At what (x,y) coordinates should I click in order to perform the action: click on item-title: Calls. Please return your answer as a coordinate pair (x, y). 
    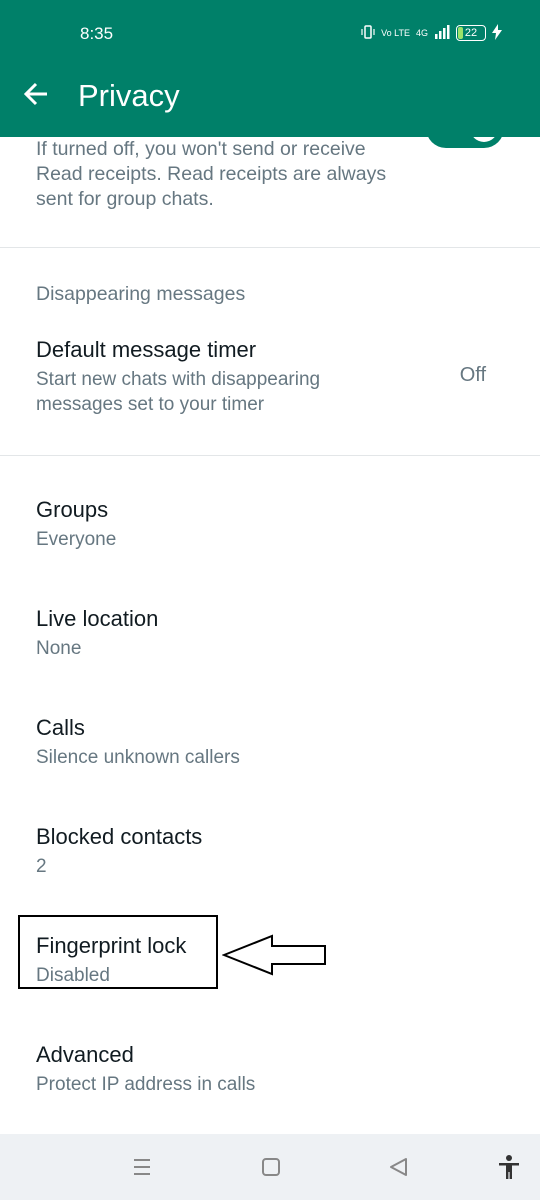
    Looking at the image, I should click on (60, 727).